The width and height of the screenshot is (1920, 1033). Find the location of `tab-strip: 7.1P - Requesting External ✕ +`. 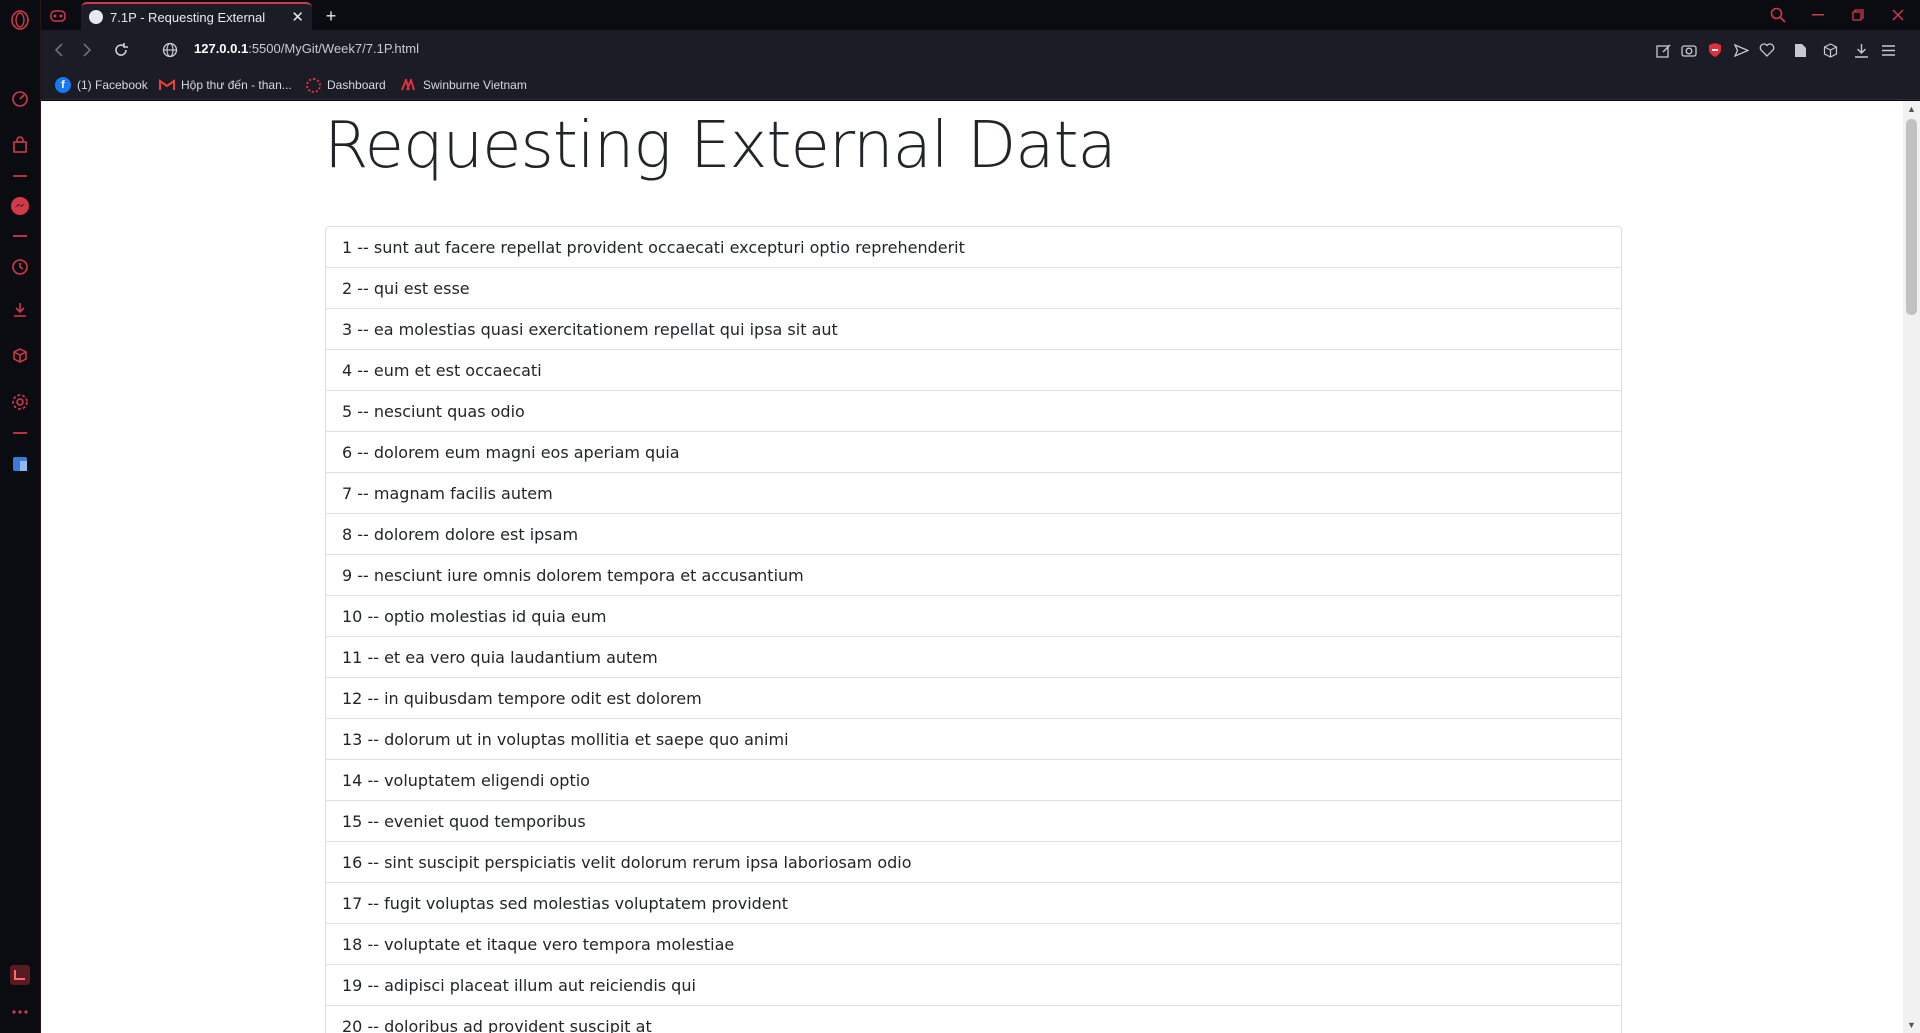

tab-strip: 7.1P - Requesting External ✕ + is located at coordinates (980, 15).